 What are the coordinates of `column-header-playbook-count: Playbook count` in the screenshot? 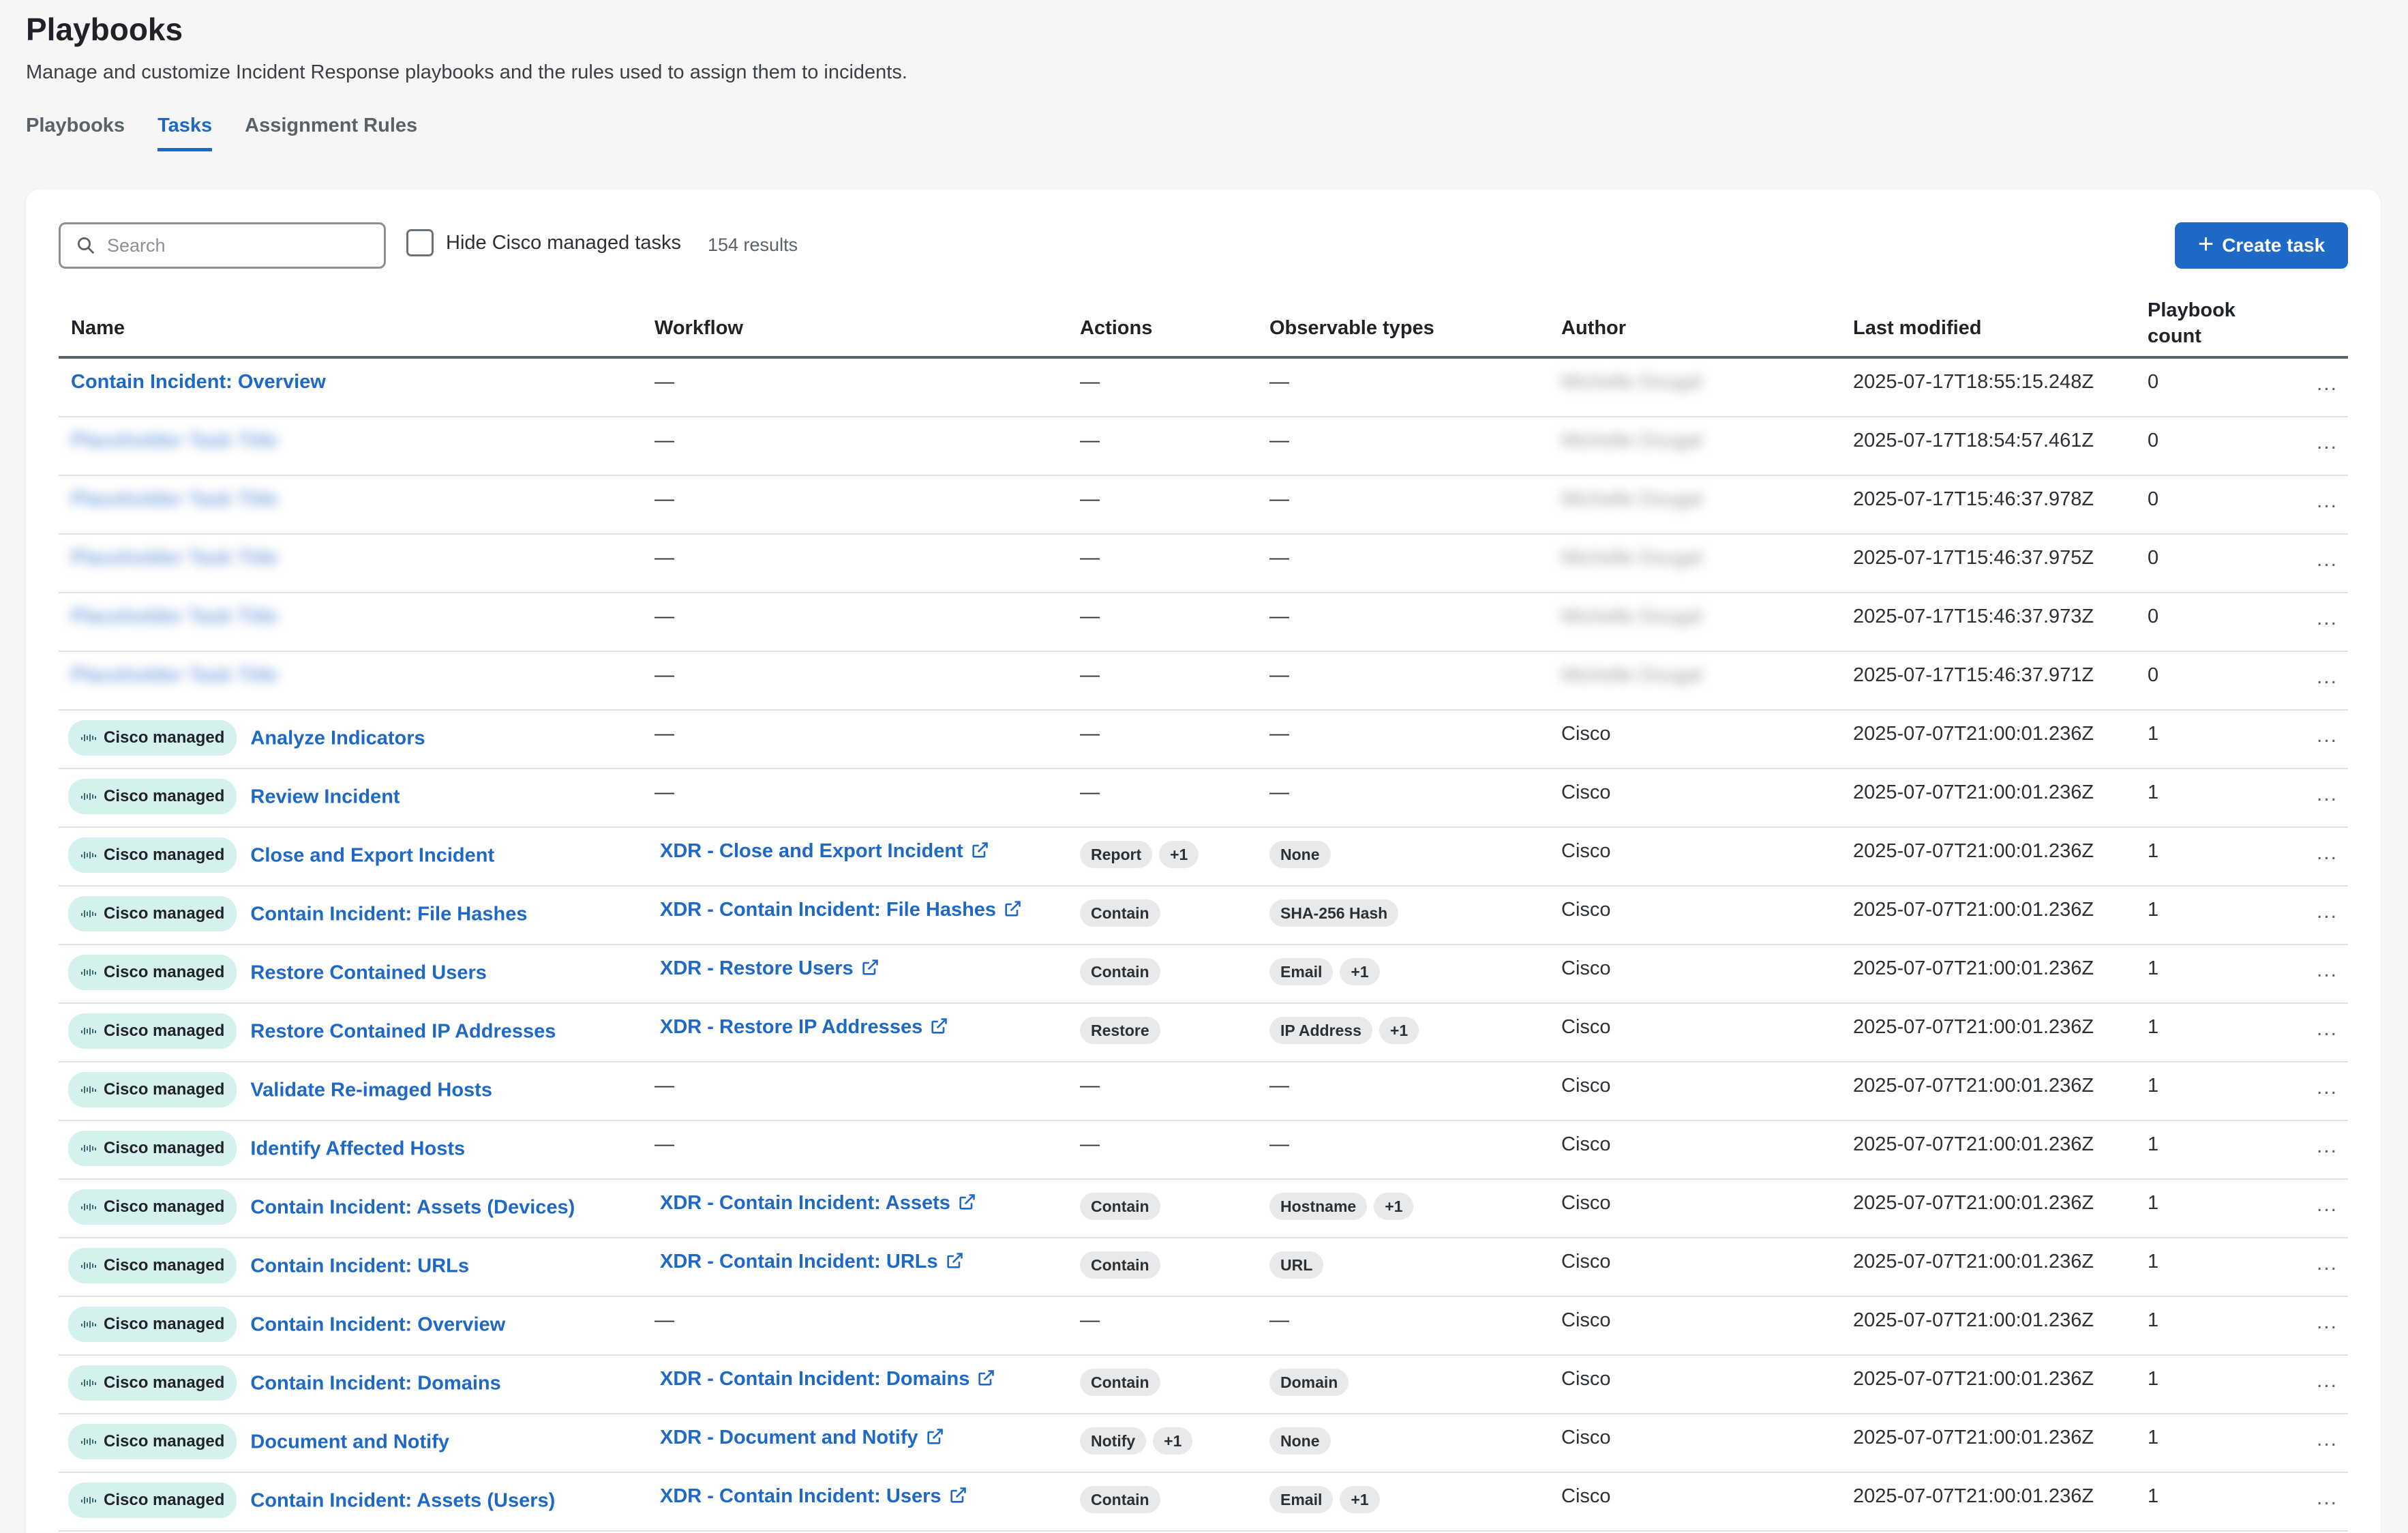 It's located at (2192, 323).